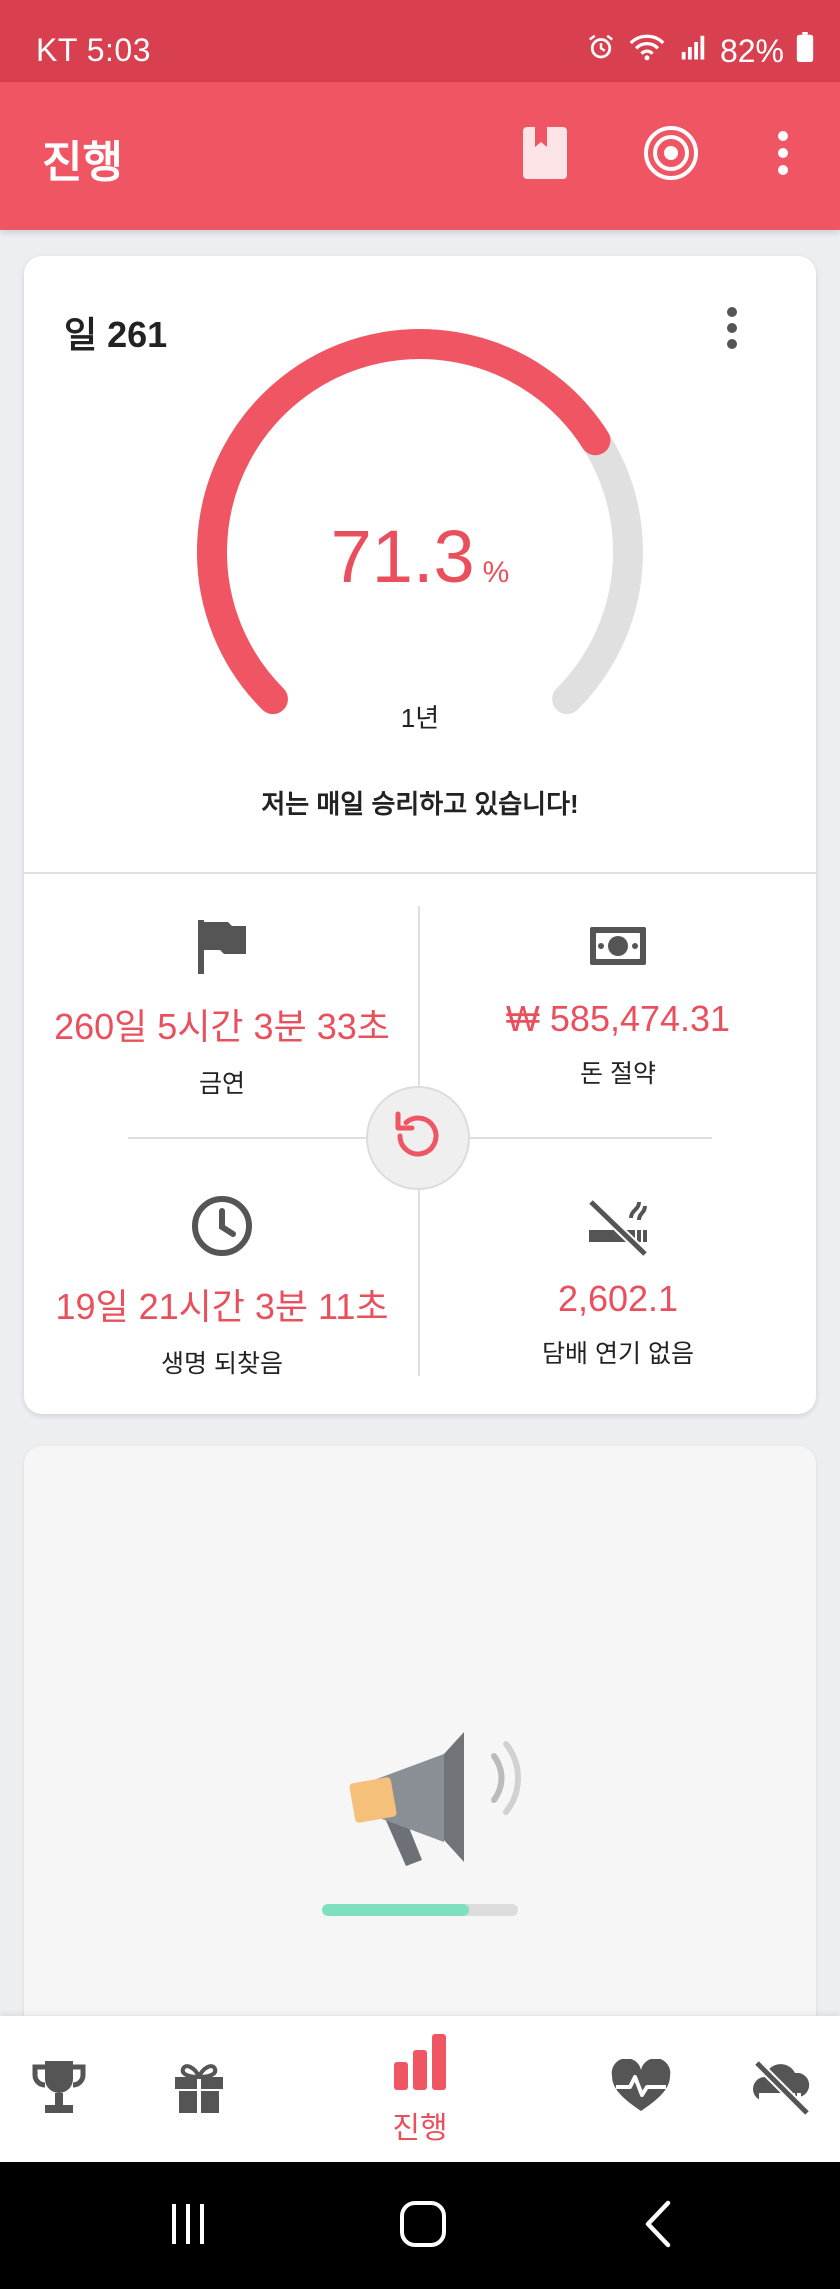 This screenshot has height=2289, width=840. What do you see at coordinates (805, 51) in the screenshot?
I see `battery-icon` at bounding box center [805, 51].